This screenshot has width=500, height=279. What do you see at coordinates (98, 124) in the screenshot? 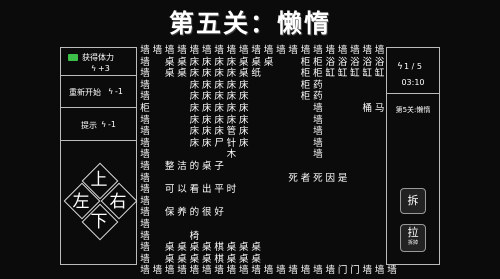
I see `hint-button: 提示 ϟ -1` at bounding box center [98, 124].